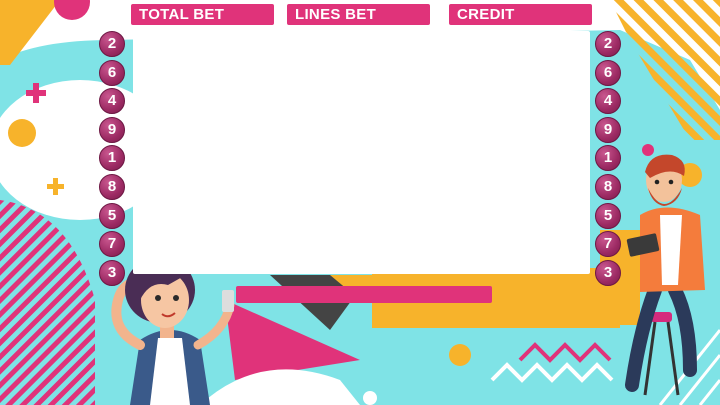 The width and height of the screenshot is (720, 405). Describe the element at coordinates (520, 14) in the screenshot. I see `credit-label: CREDIT` at that location.